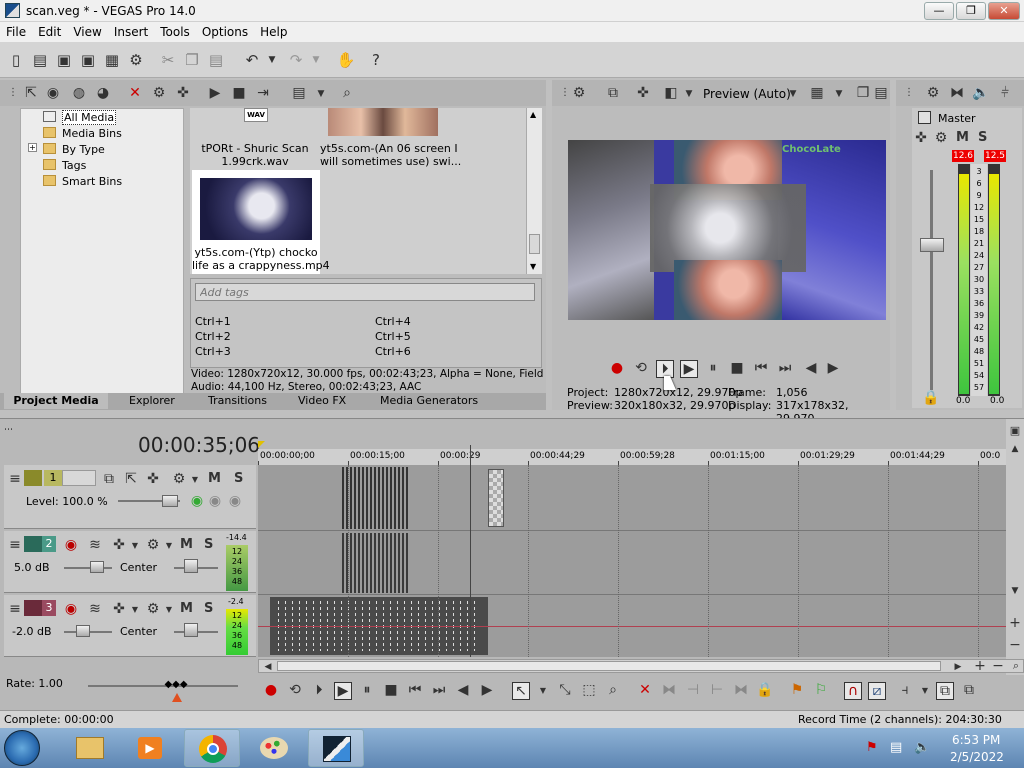 This screenshot has height=768, width=1024. Describe the element at coordinates (896, 747) in the screenshot. I see `tray-network-icon: ▤` at that location.